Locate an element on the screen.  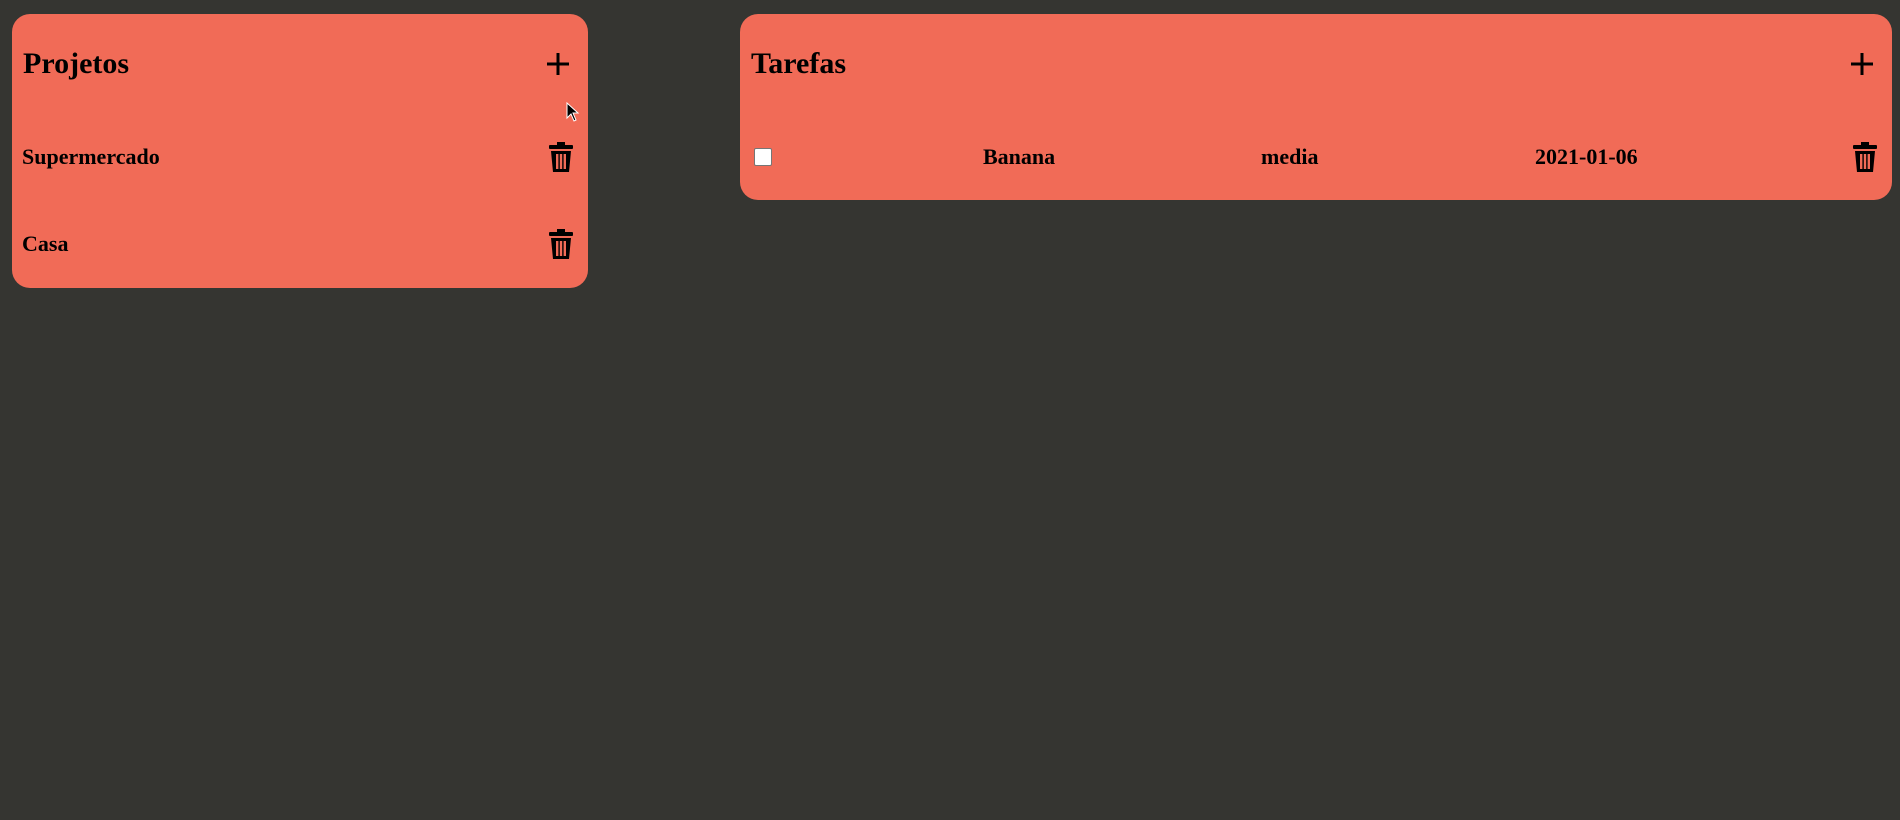
task-row: Banana media 2021-01-06 is located at coordinates (1317, 157).